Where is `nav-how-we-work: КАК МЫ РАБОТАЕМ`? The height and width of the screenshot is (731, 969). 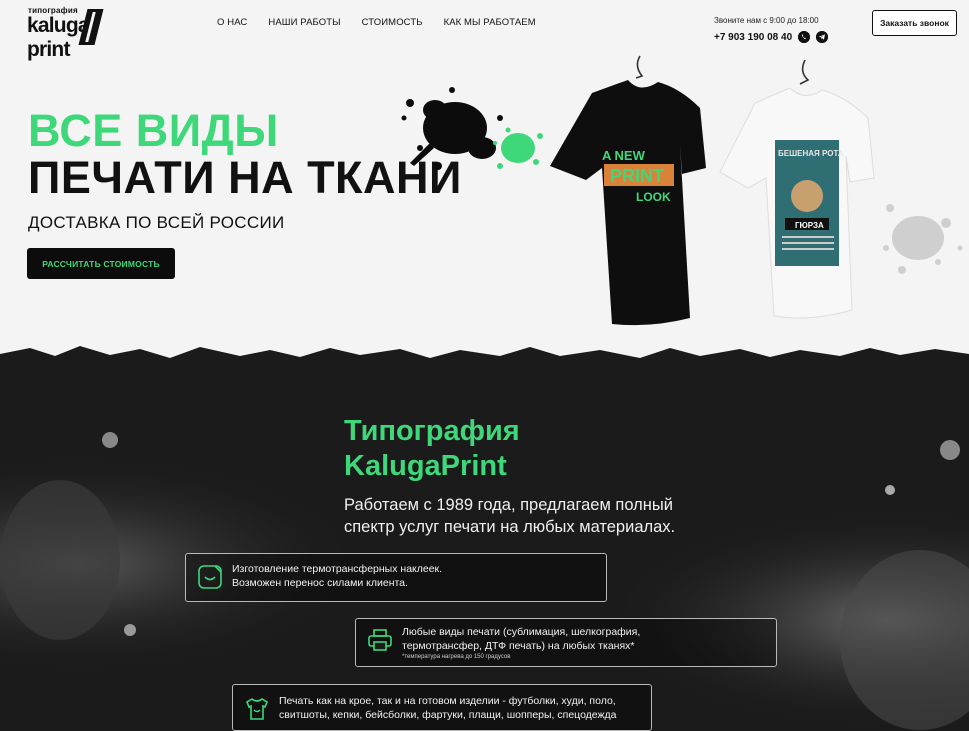
nav-how-we-work: КАК МЫ РАБОТАЕМ is located at coordinates (490, 22).